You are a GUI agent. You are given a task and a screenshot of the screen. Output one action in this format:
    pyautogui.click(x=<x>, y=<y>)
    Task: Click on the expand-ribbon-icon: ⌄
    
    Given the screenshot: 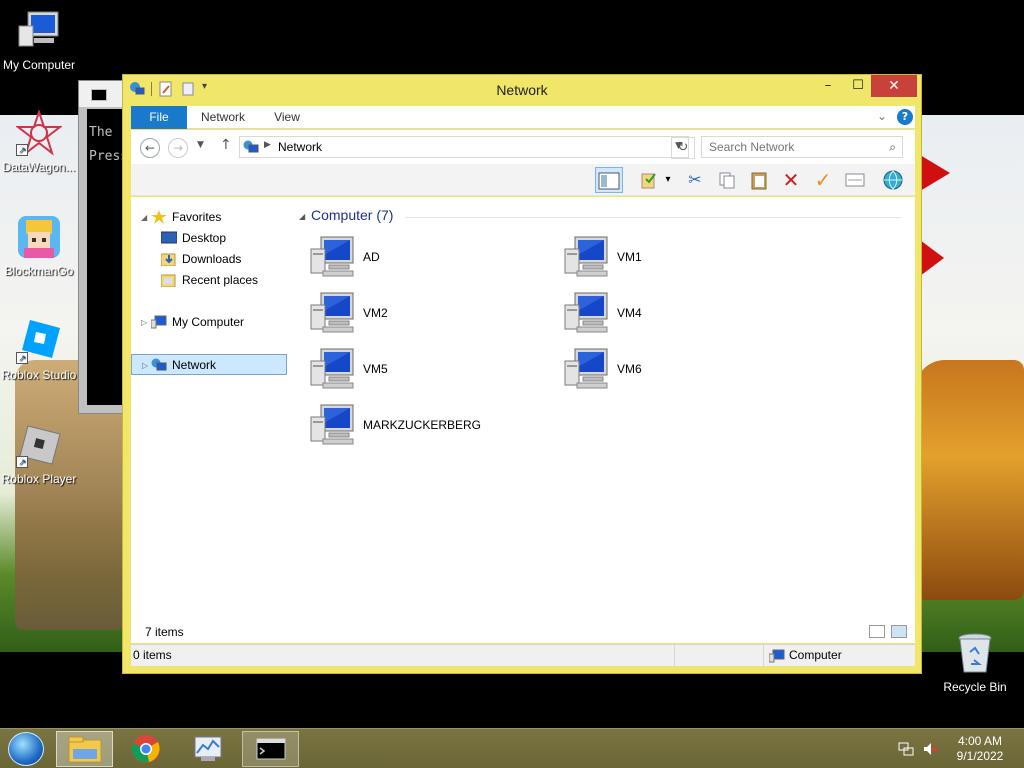 What is the action you would take?
    pyautogui.click(x=882, y=116)
    